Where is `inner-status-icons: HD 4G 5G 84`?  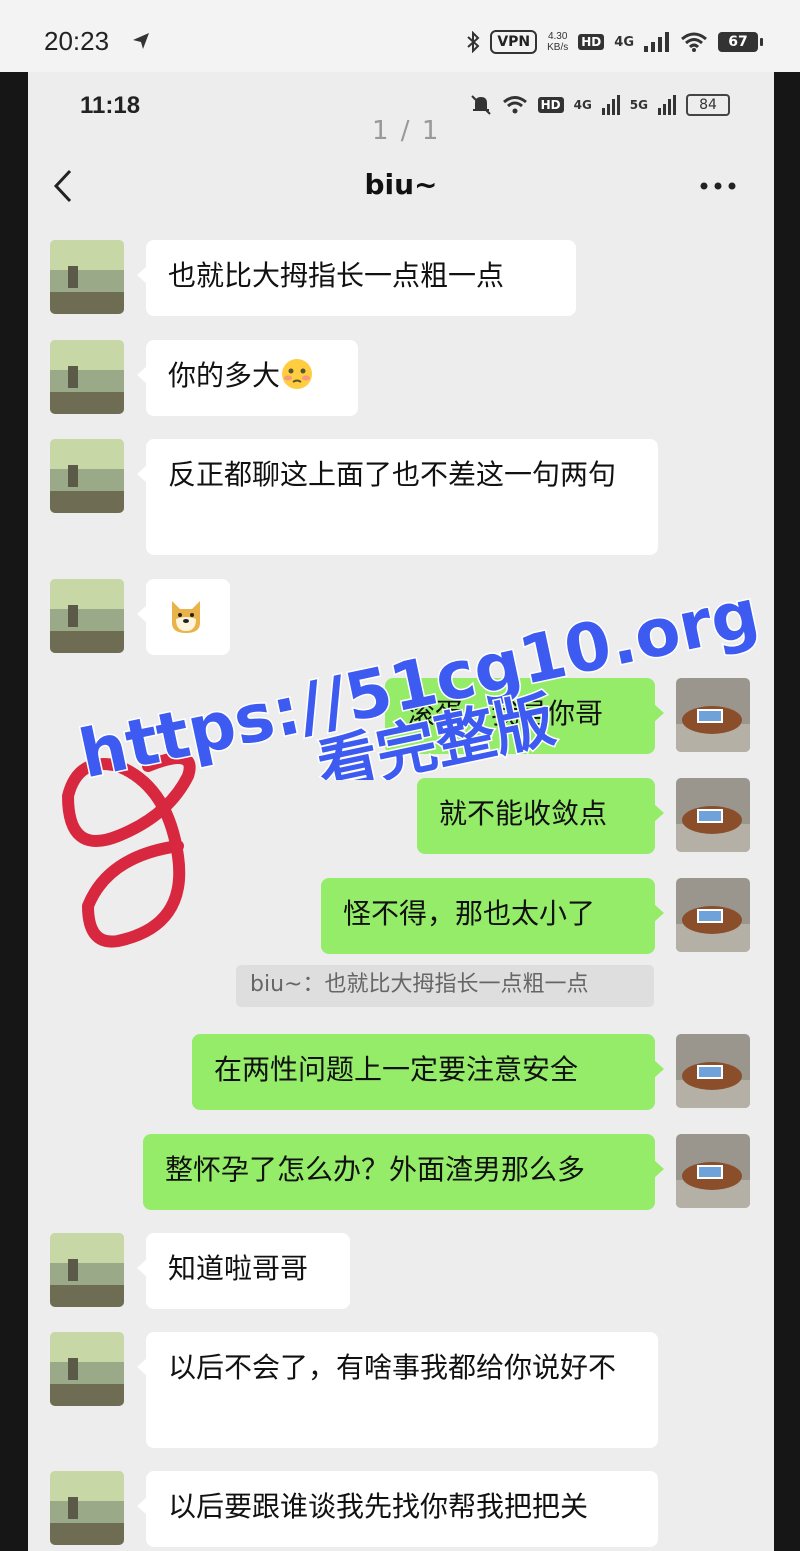
inner-status-icons: HD 4G 5G 84 is located at coordinates (600, 105).